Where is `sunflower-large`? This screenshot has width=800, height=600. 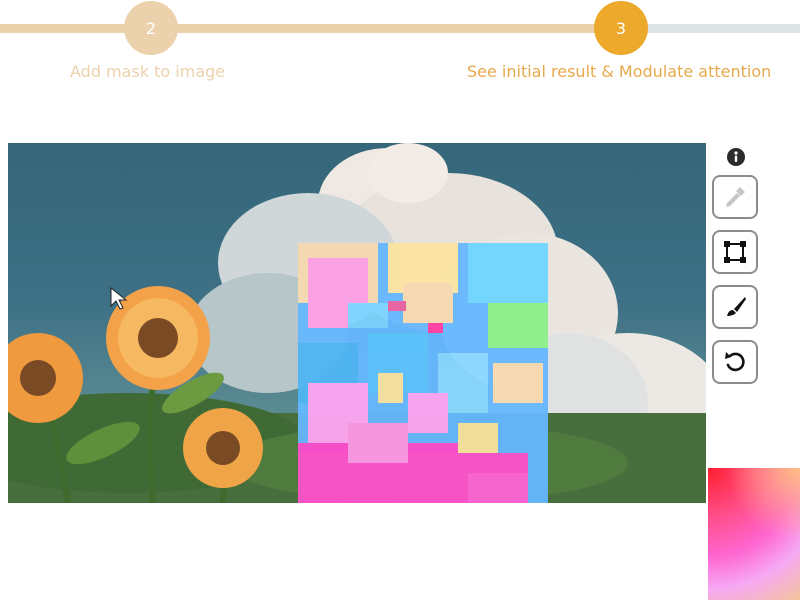 sunflower-large is located at coordinates (158, 338).